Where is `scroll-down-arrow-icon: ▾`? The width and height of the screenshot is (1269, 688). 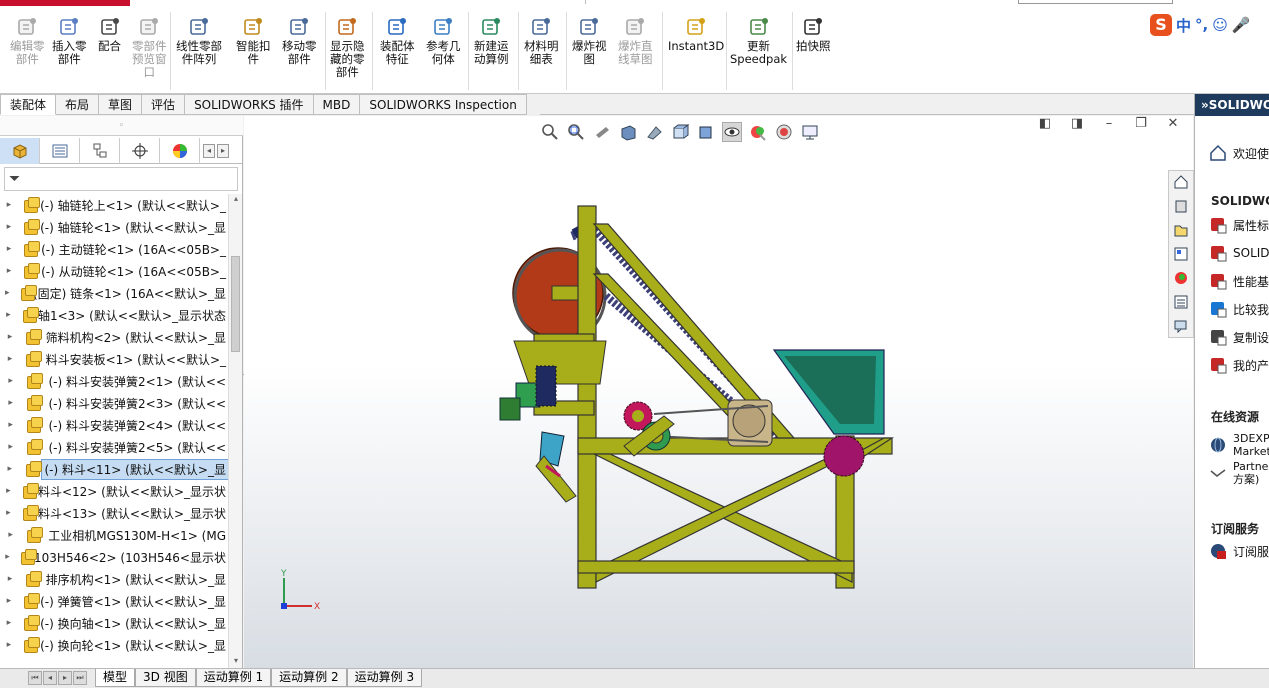 scroll-down-arrow-icon: ▾ is located at coordinates (236, 662).